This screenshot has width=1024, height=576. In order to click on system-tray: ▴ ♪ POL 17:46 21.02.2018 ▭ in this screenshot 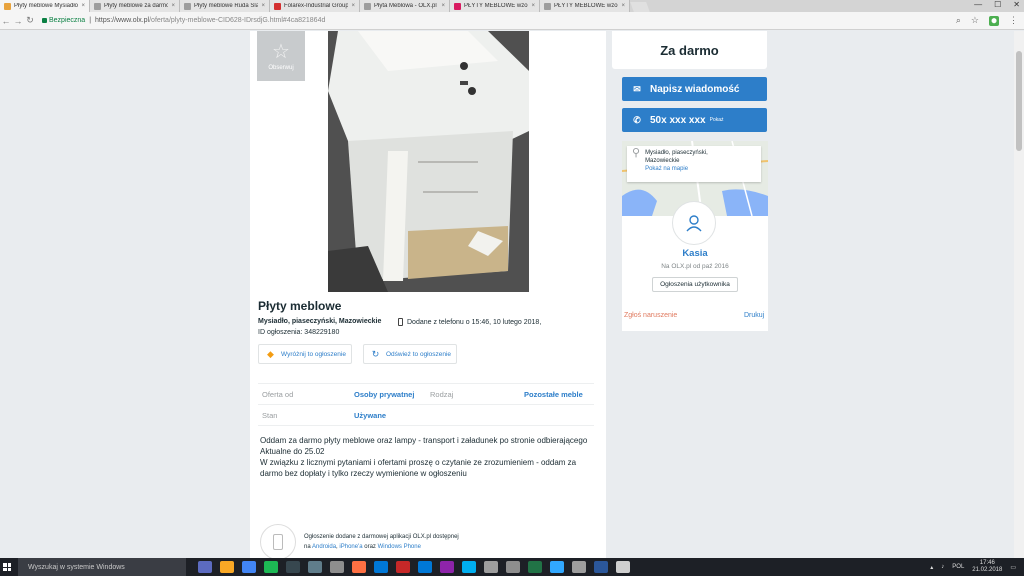, I will do `click(973, 567)`.